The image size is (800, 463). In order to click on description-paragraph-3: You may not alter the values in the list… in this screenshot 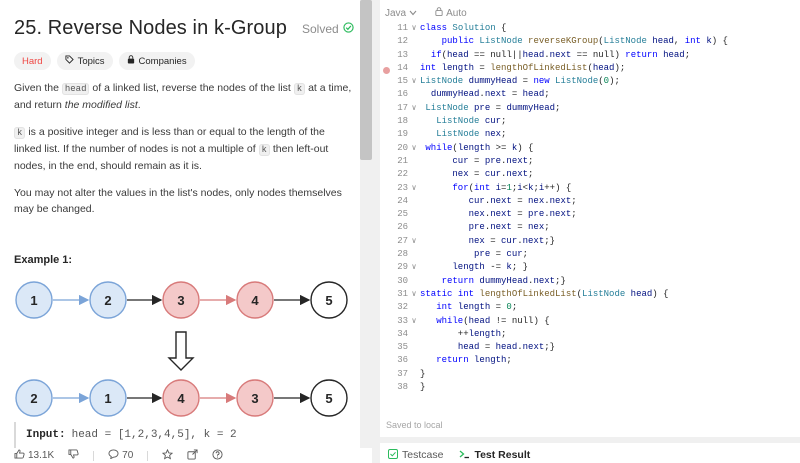, I will do `click(178, 201)`.